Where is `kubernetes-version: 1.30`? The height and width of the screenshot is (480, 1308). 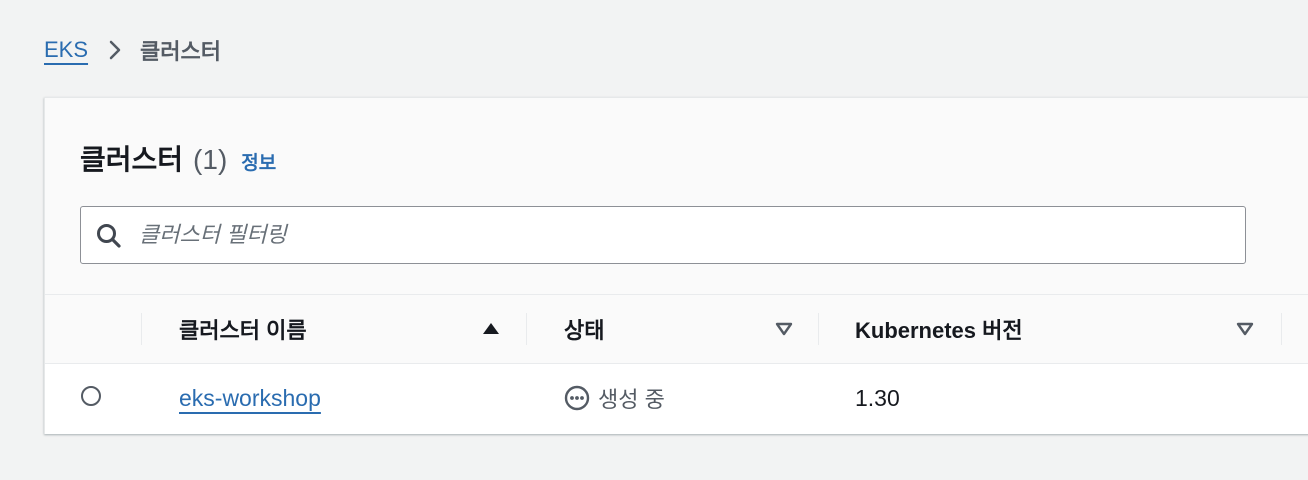
kubernetes-version: 1.30 is located at coordinates (877, 397).